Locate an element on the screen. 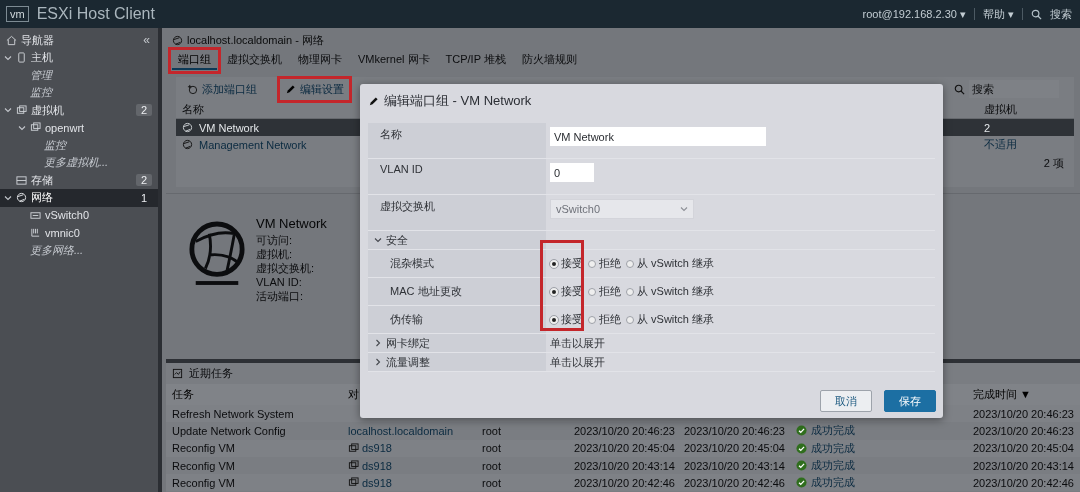 The width and height of the screenshot is (1080, 492). panel-title: 近期任务 is located at coordinates (211, 373).